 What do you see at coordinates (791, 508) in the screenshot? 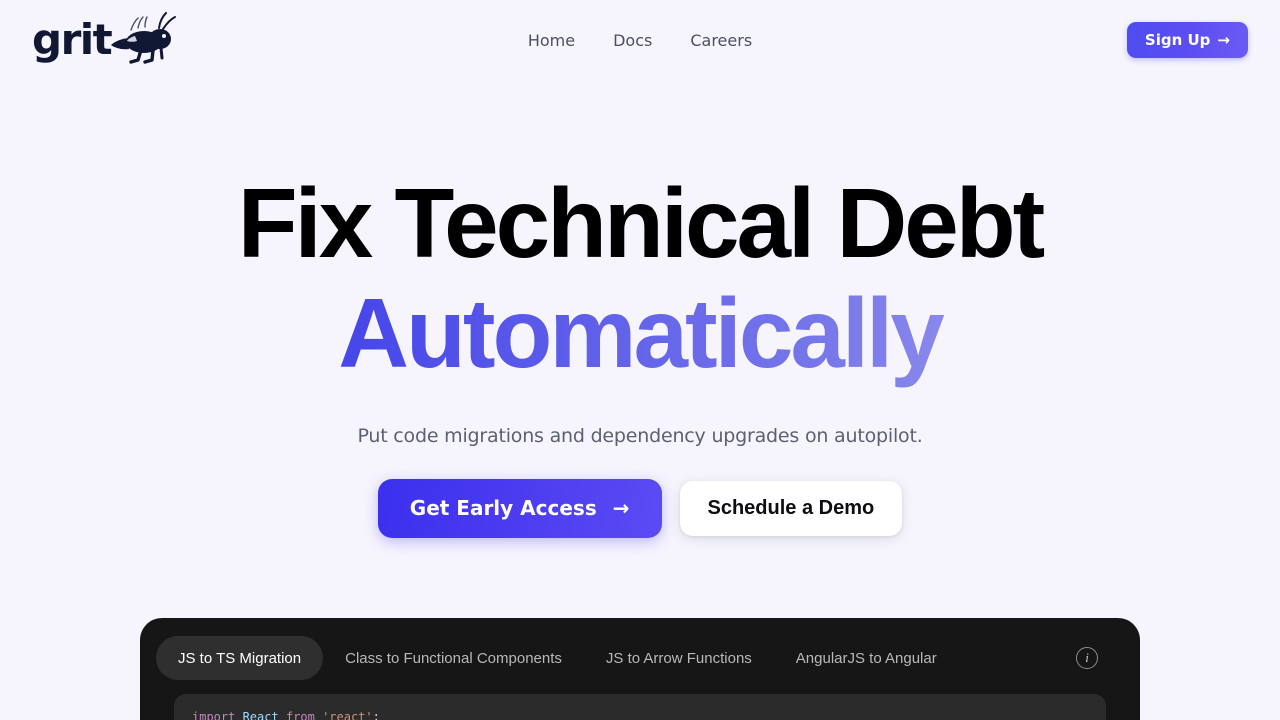
I see `schedule-demo-button: Schedule a Demo` at bounding box center [791, 508].